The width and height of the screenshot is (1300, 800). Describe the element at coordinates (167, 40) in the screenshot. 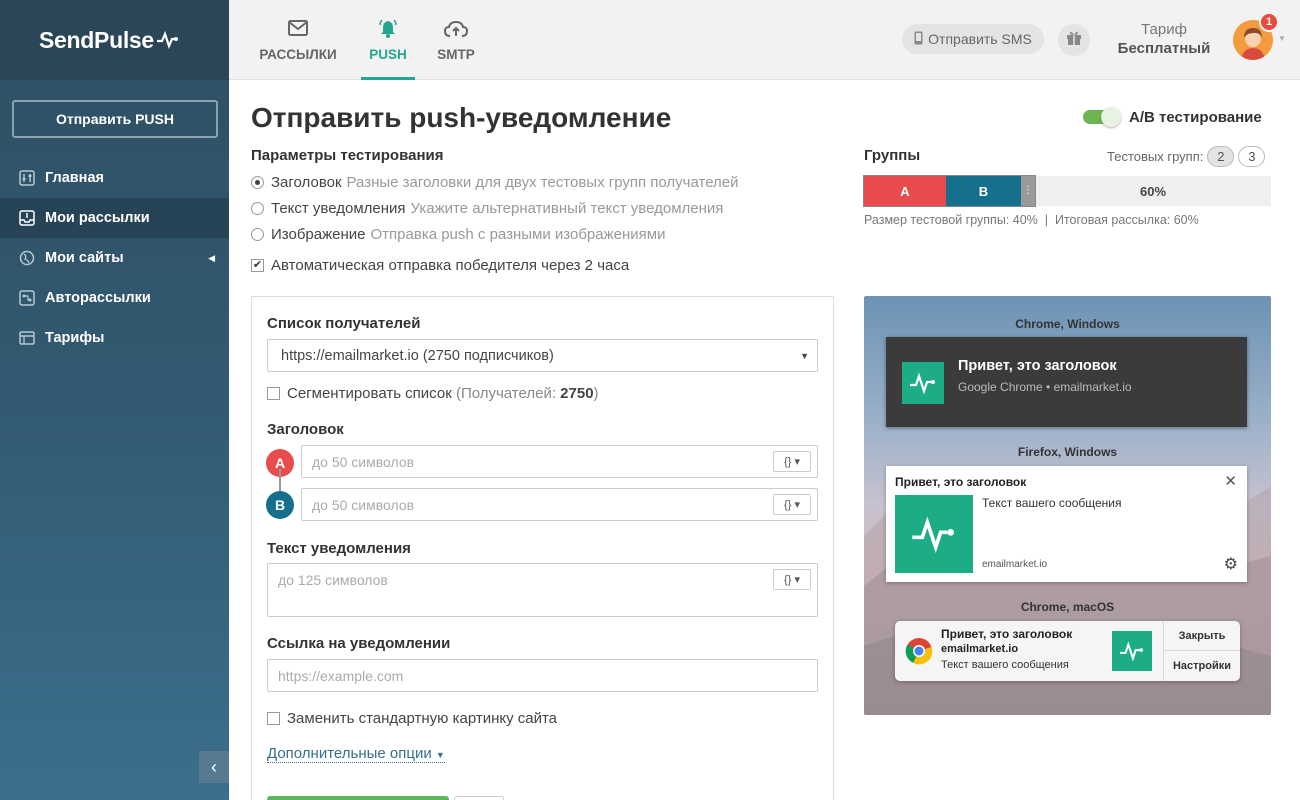

I see `pulse-logo-icon` at that location.